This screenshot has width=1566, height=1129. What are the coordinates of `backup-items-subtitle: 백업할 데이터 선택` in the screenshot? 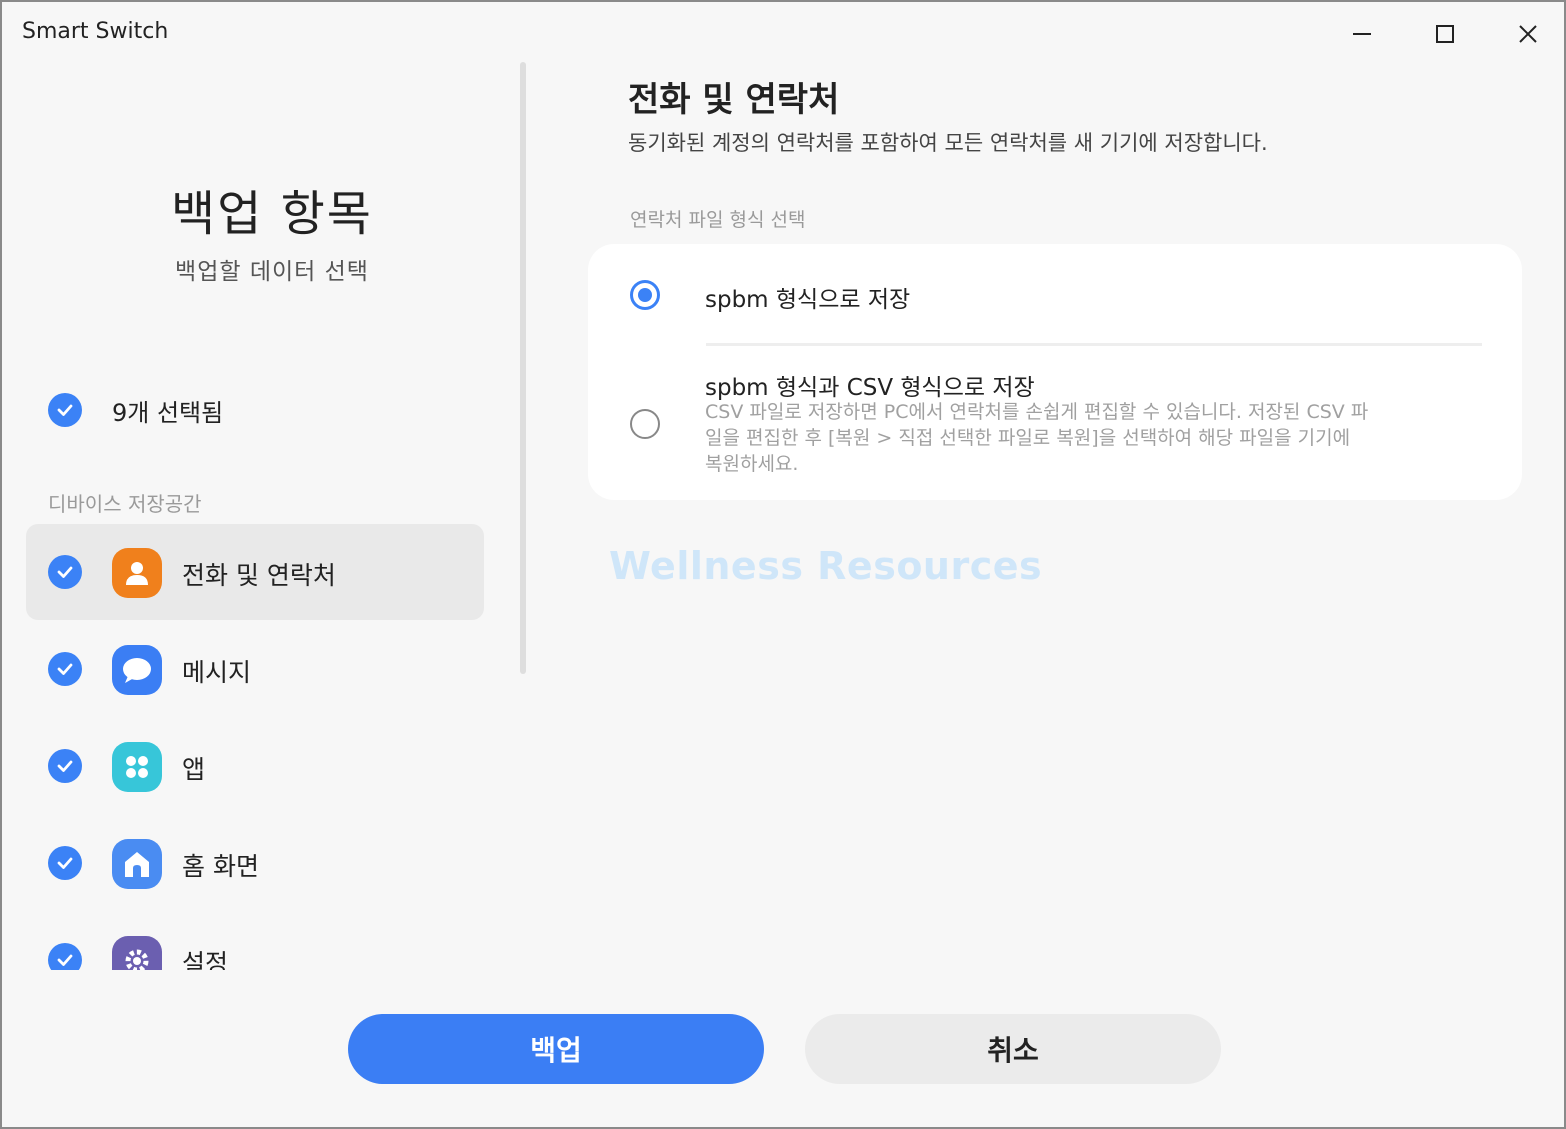 It's located at (272, 272).